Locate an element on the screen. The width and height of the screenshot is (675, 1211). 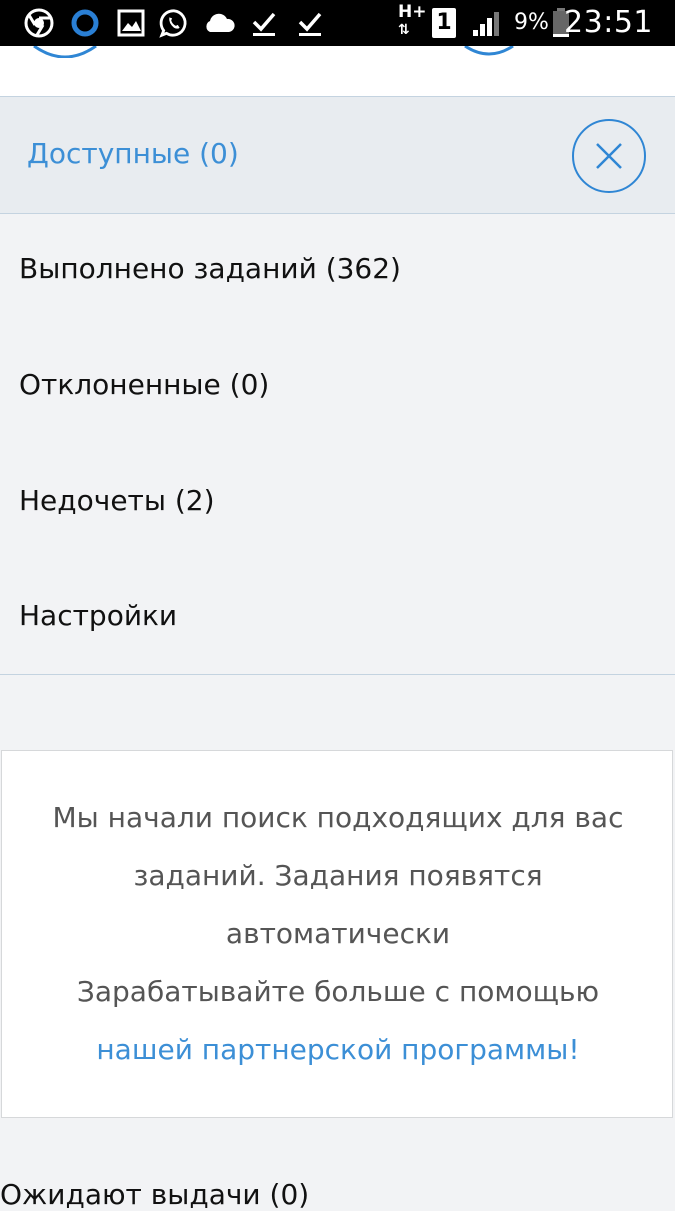
app-header is located at coordinates (337, 71).